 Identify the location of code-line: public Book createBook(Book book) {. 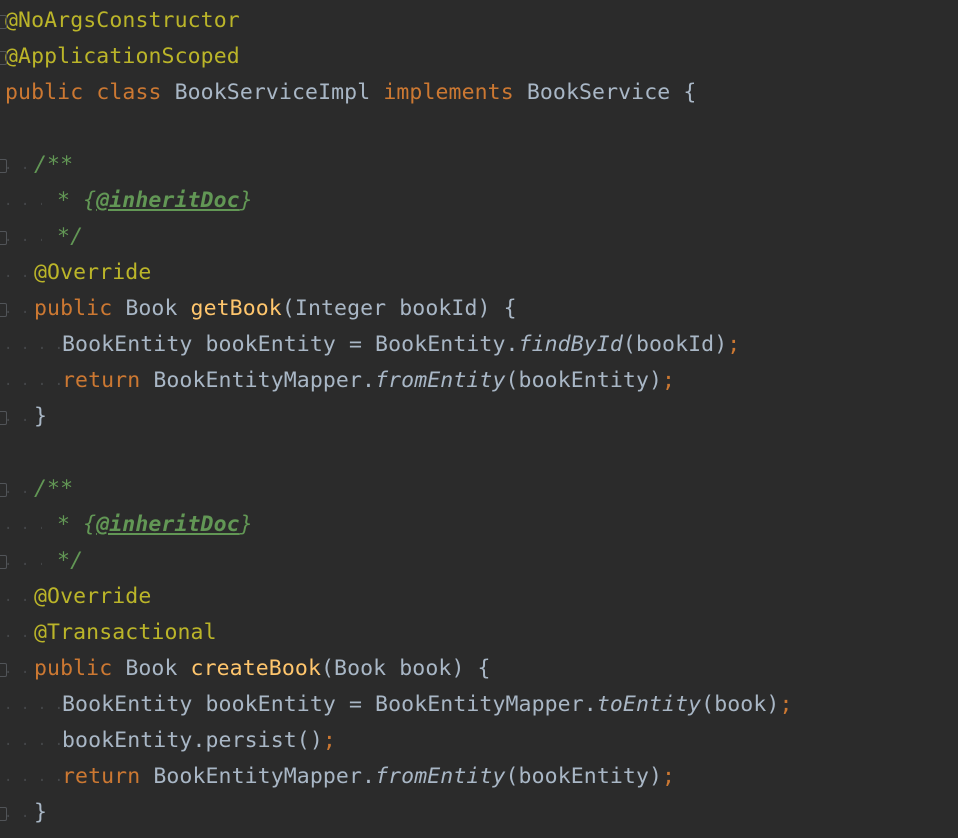
(262, 669).